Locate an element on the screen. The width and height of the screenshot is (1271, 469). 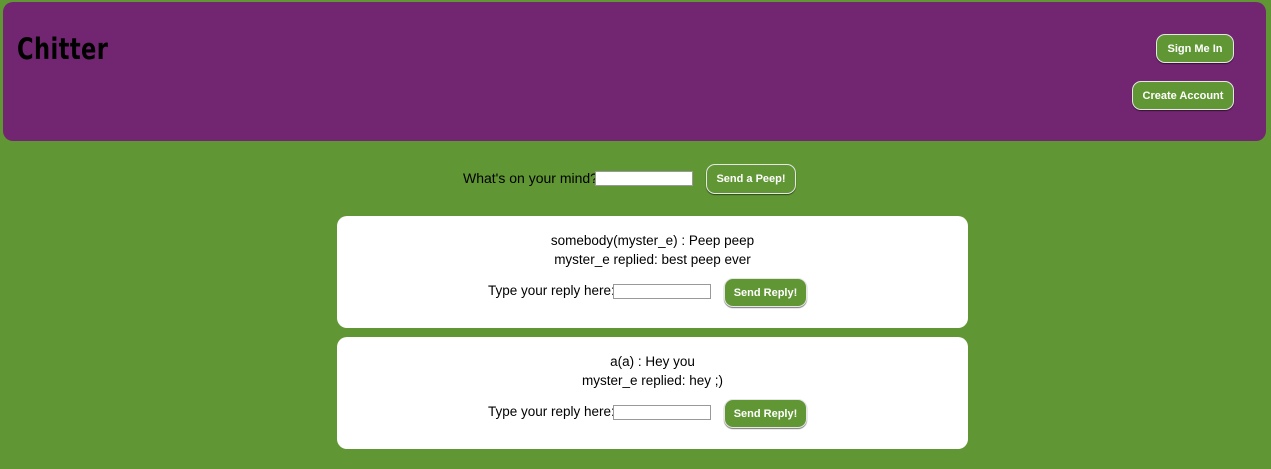
create-account-button: Create Account is located at coordinates (1183, 95).